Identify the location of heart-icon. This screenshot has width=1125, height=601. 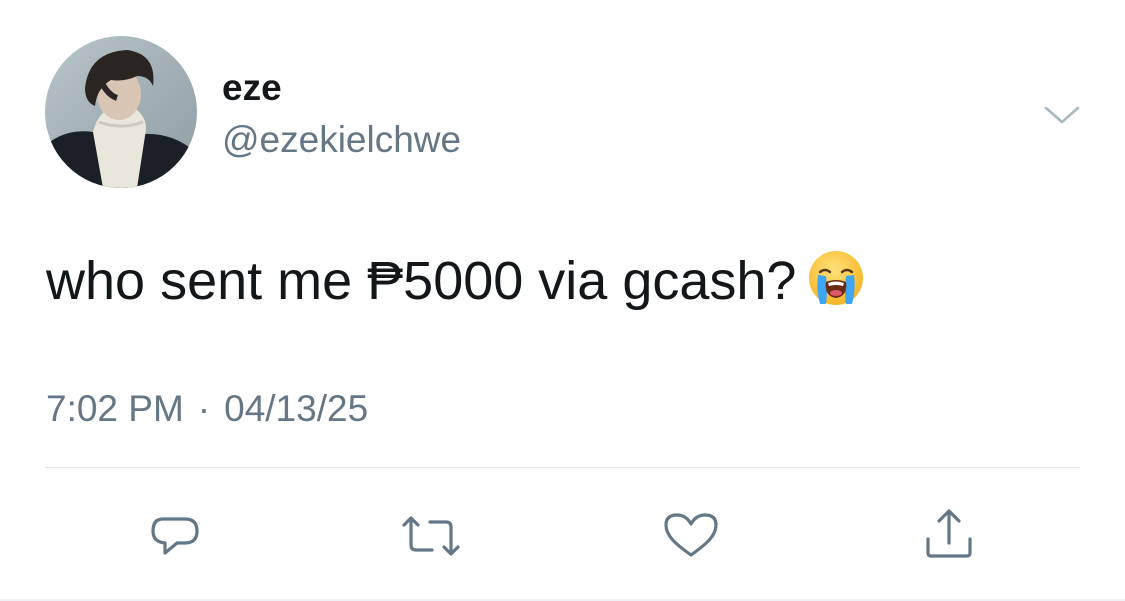
(691, 535).